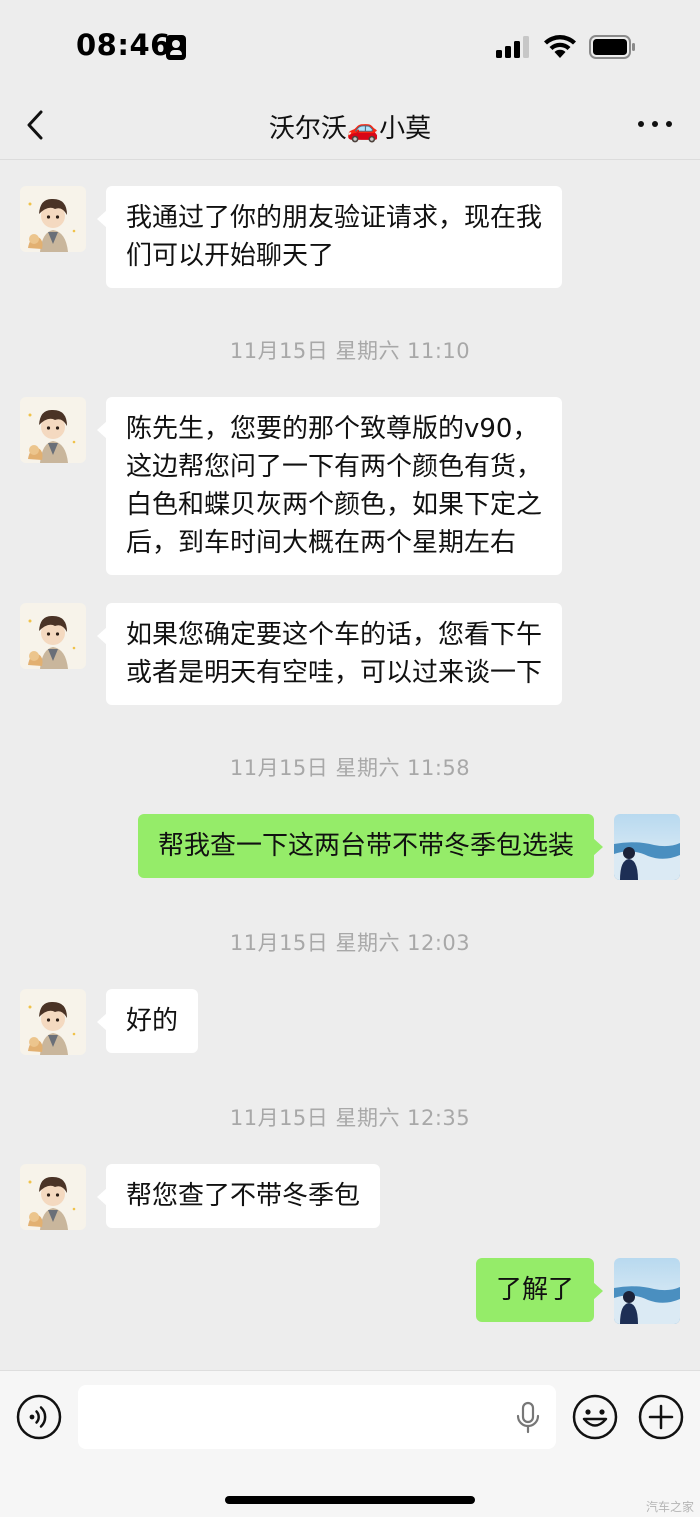  Describe the element at coordinates (123, 45) in the screenshot. I see `status-time: 08:46` at that location.